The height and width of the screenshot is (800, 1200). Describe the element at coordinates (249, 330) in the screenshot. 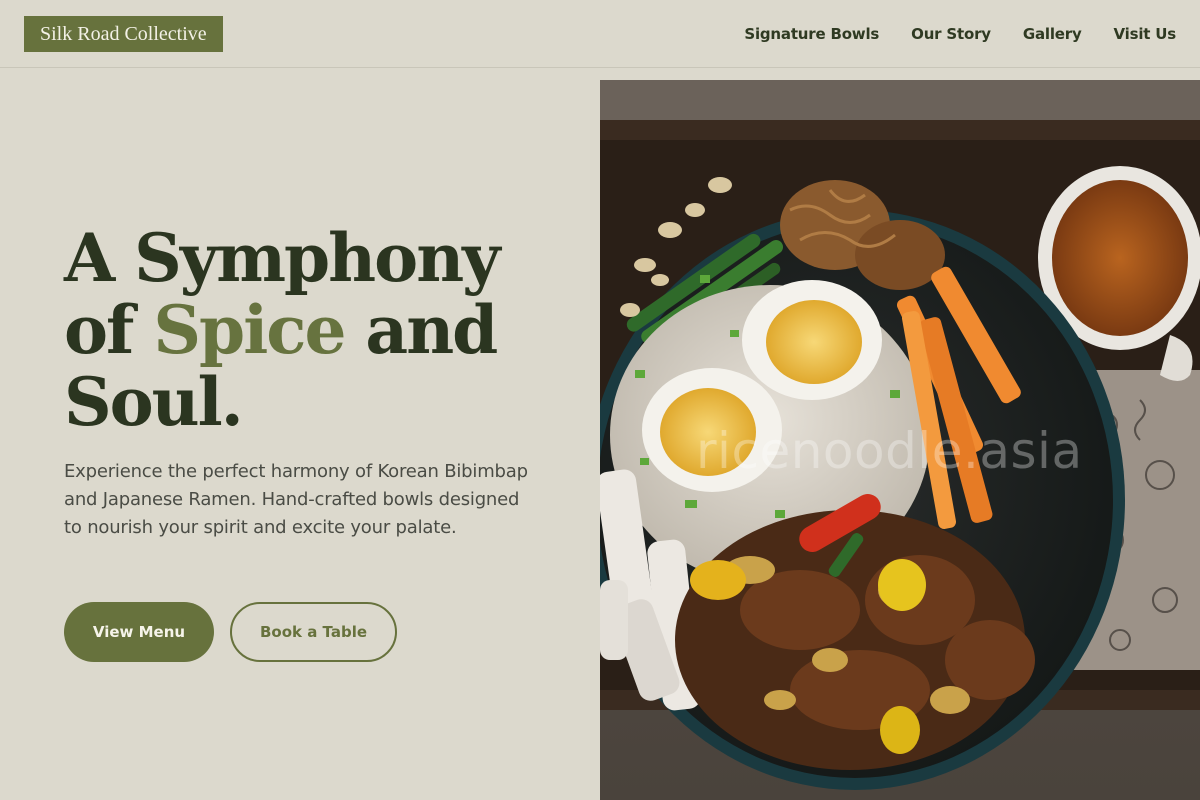

I see `hero-title-accent: Spice` at that location.